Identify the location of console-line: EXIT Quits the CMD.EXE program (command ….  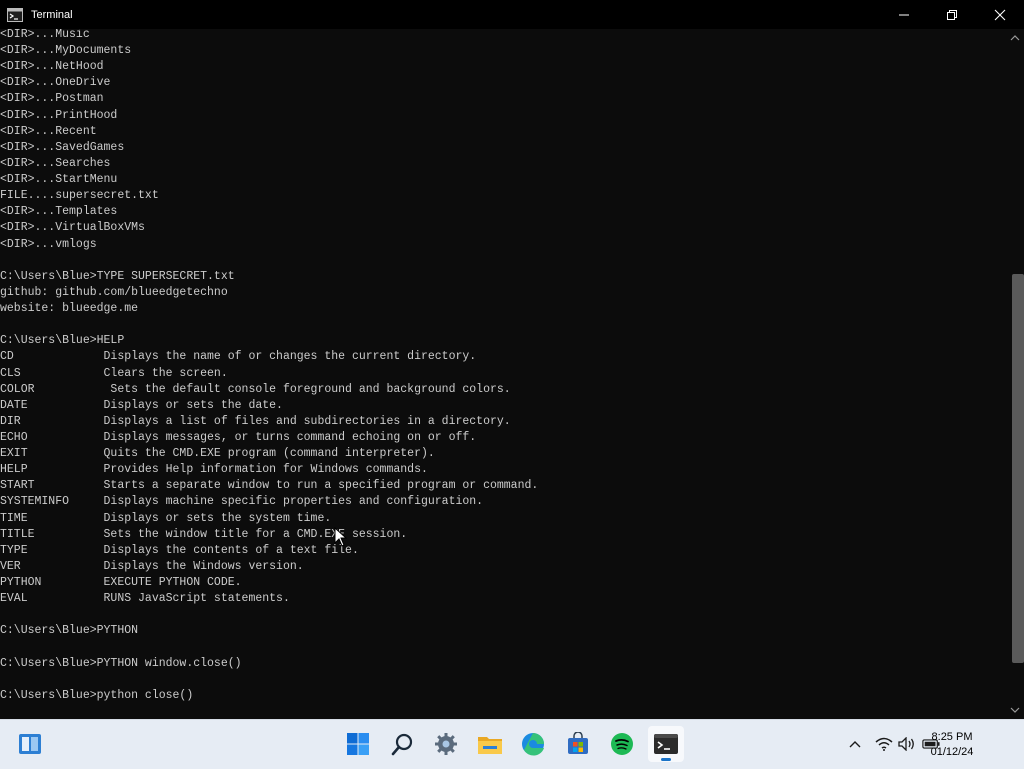
(217, 454).